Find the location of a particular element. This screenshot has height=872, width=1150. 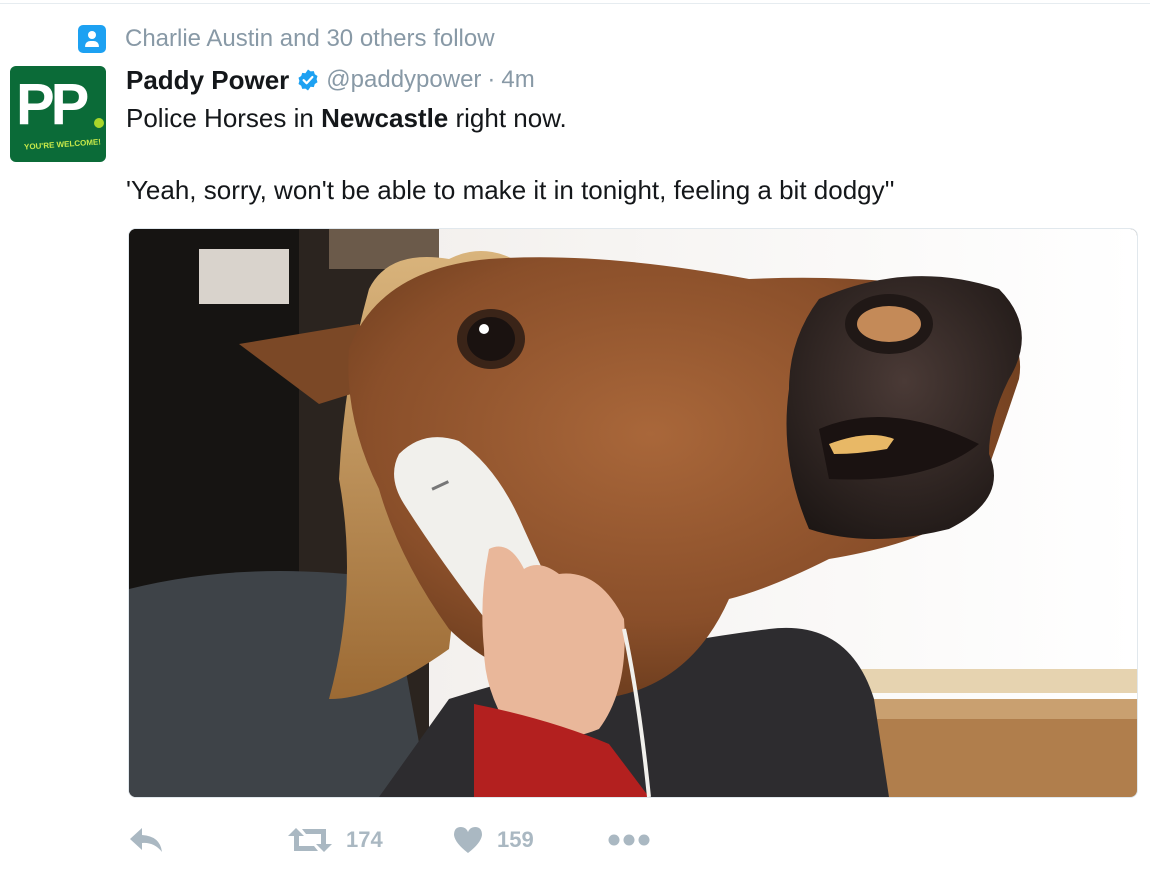

like-count: 159 is located at coordinates (515, 839).